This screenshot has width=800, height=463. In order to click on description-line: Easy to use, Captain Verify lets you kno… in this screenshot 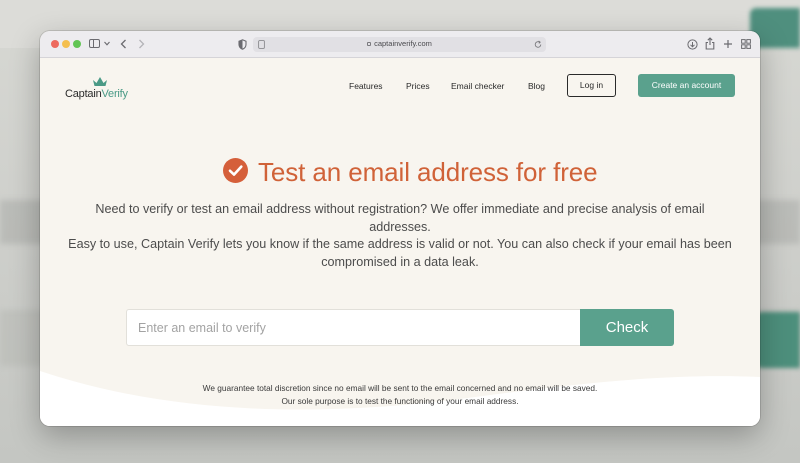, I will do `click(400, 244)`.